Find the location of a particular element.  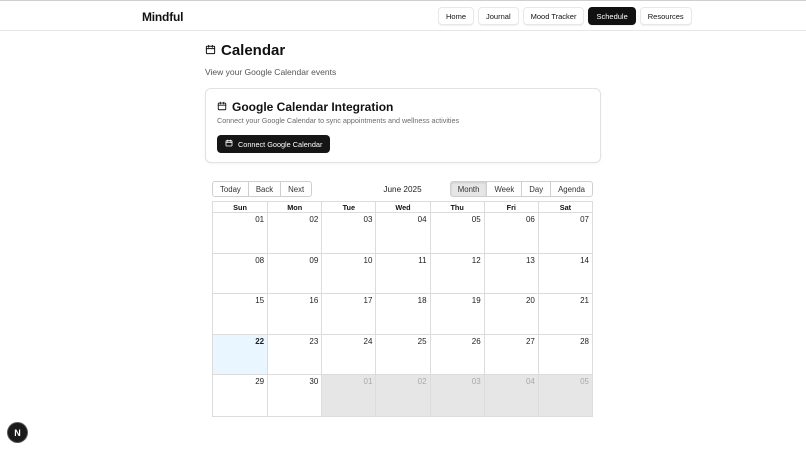

day-number: 20 is located at coordinates (530, 300).